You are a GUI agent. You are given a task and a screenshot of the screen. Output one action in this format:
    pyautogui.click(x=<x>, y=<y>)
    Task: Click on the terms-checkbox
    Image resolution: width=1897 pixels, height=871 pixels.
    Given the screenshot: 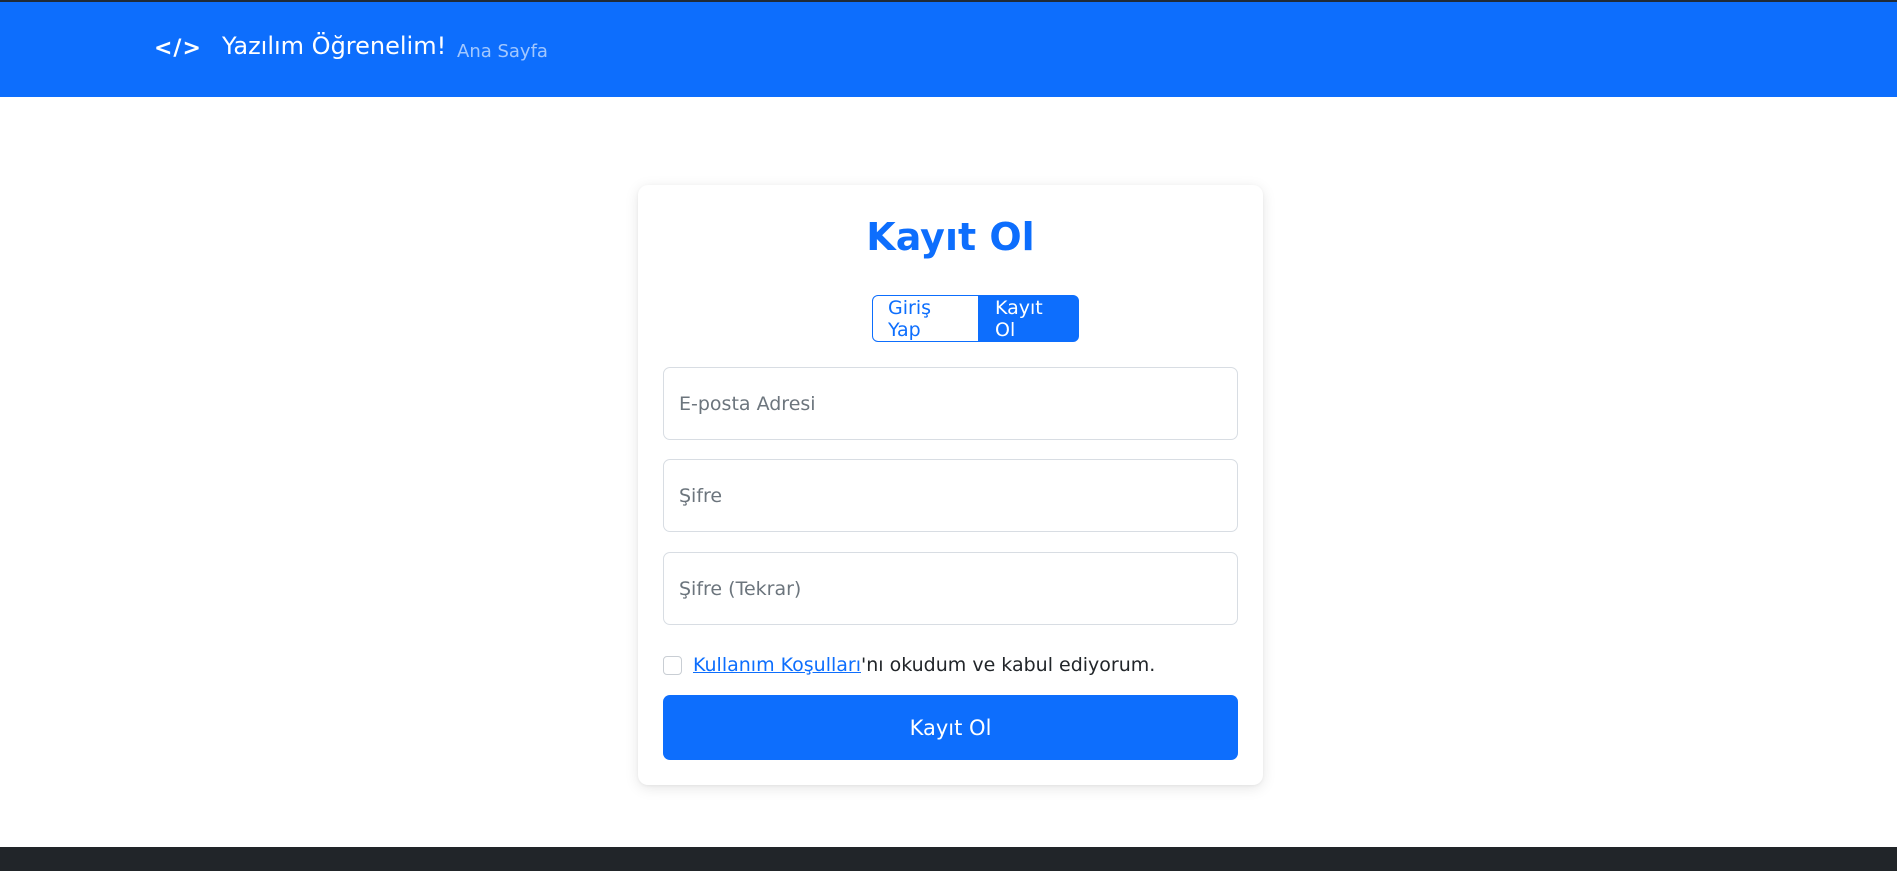 What is the action you would take?
    pyautogui.click(x=672, y=665)
    